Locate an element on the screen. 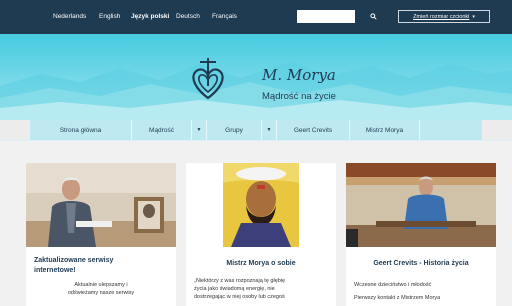  card-title-line: internetowe! is located at coordinates (55, 270).